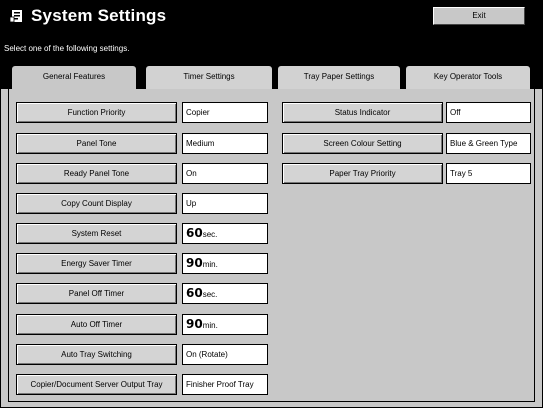  What do you see at coordinates (225, 324) in the screenshot?
I see `auto-off-timer-value: 90min.` at bounding box center [225, 324].